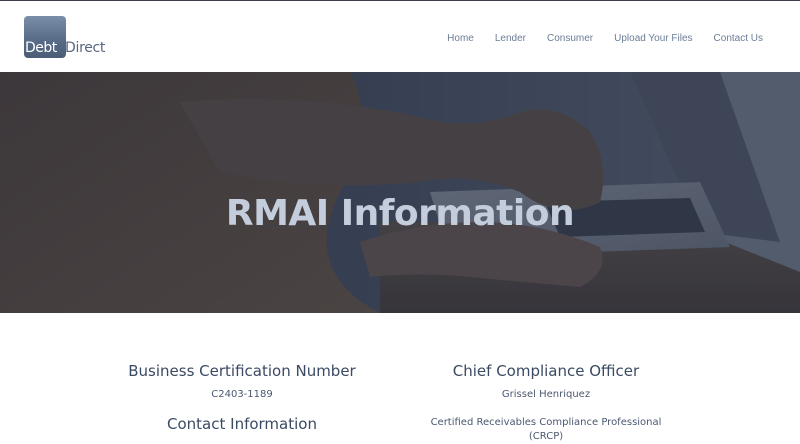 The width and height of the screenshot is (800, 444). Describe the element at coordinates (510, 39) in the screenshot. I see `nav-lender: Lender` at that location.